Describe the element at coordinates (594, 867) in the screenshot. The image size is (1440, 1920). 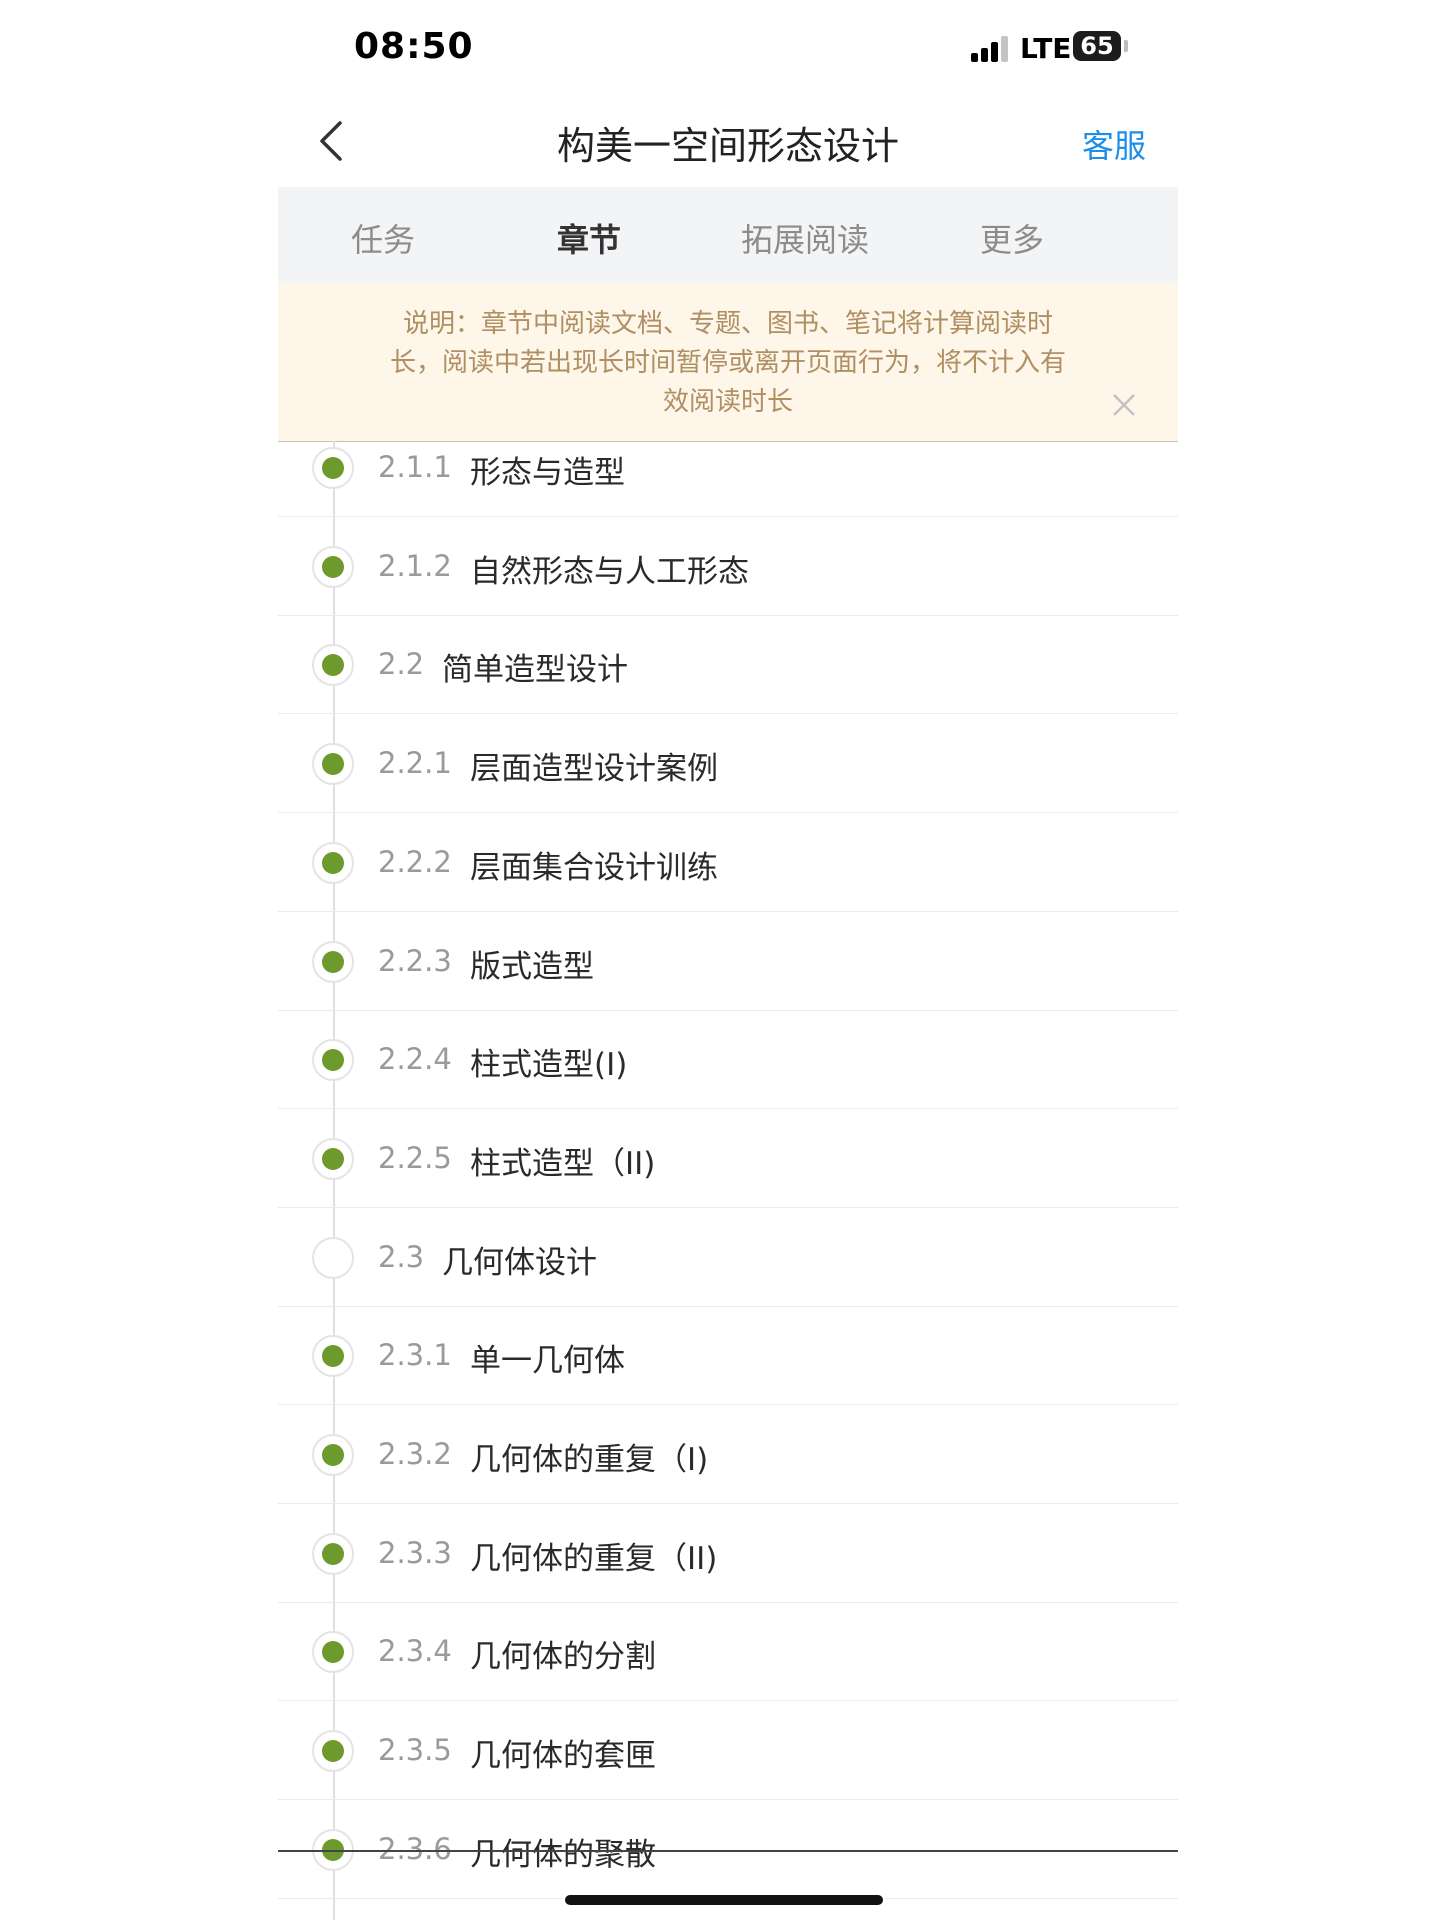
I see `chapter-title: 层面集合设计训练` at that location.